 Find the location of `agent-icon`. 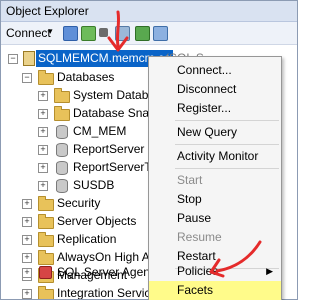

agent-icon is located at coordinates (45, 272).